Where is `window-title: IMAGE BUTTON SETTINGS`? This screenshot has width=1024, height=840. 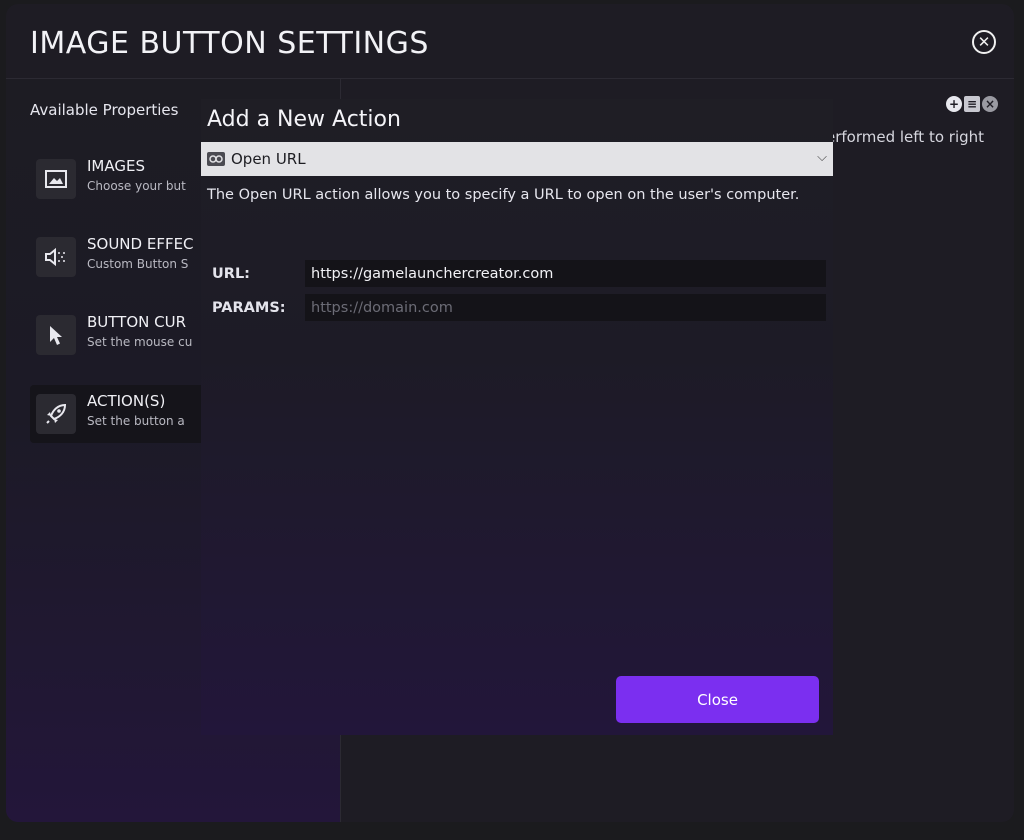 window-title: IMAGE BUTTON SETTINGS is located at coordinates (229, 43).